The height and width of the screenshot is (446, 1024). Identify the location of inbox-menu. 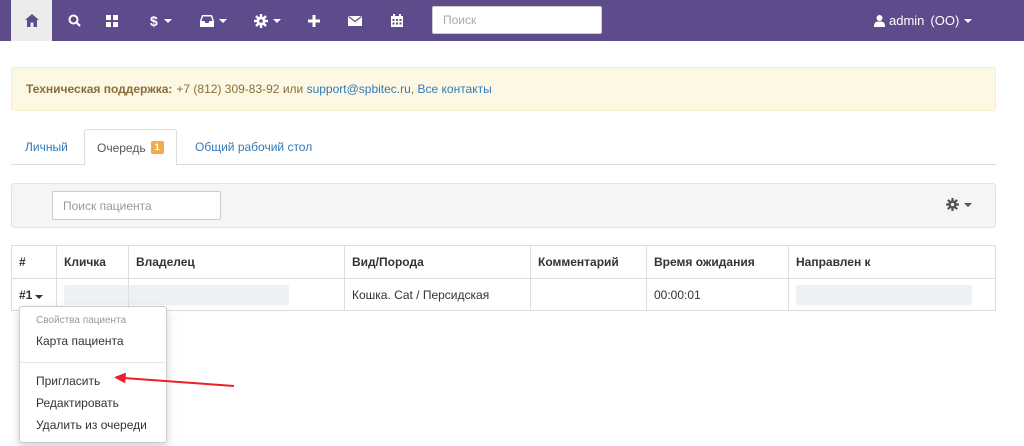
(213, 20).